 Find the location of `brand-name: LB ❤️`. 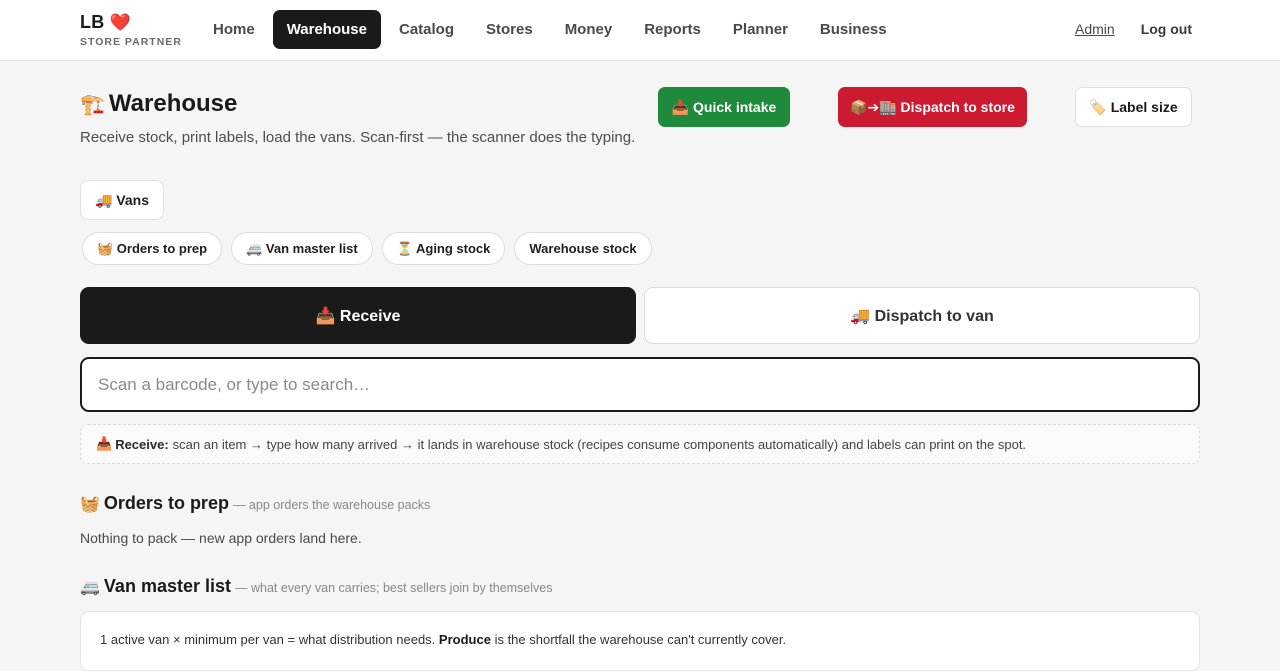

brand-name: LB ❤️ is located at coordinates (105, 22).